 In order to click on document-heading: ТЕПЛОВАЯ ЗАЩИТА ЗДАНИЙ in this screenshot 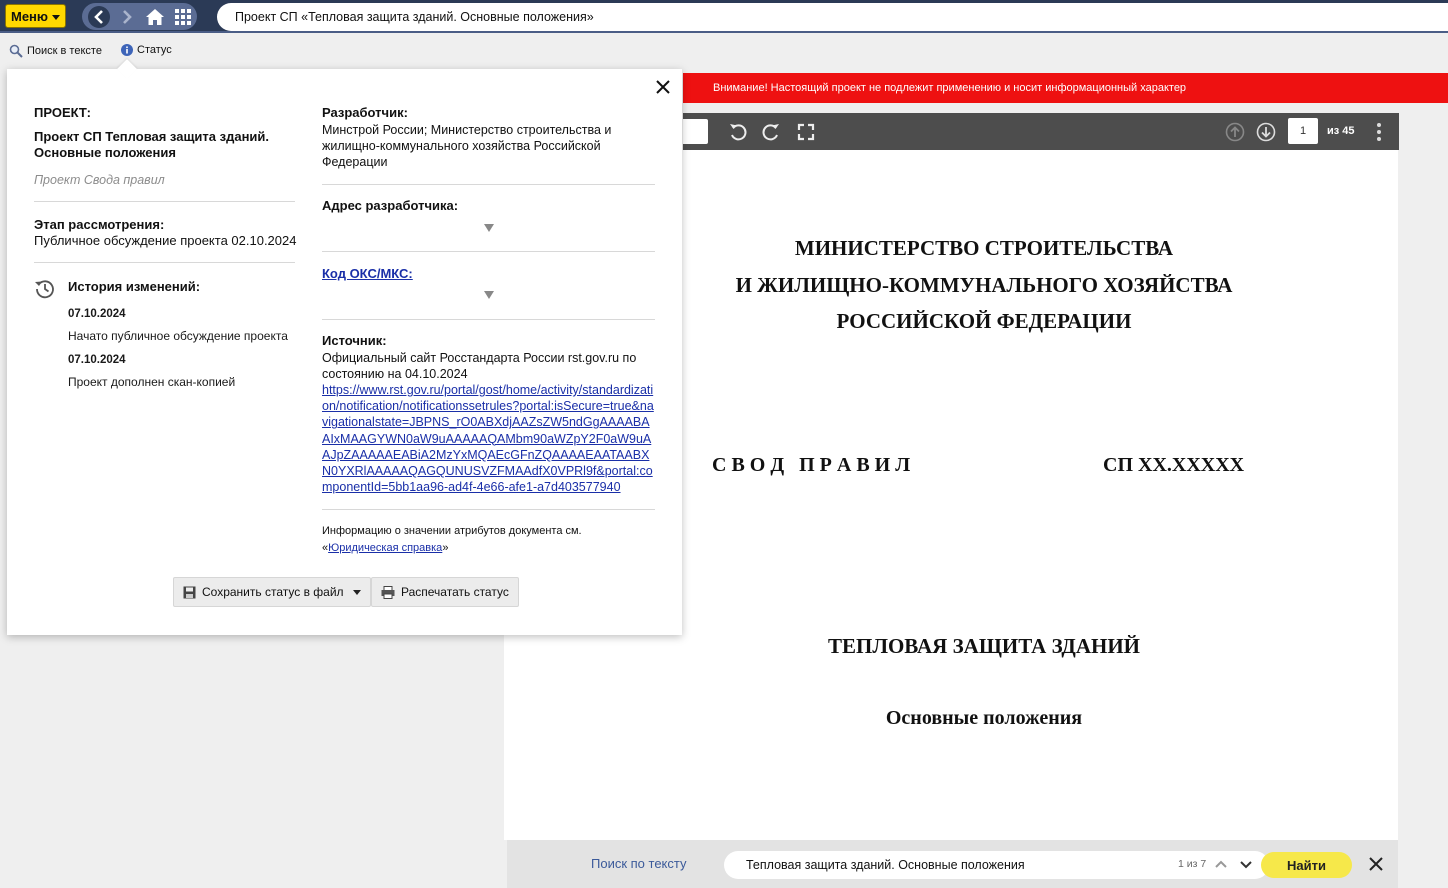, I will do `click(984, 646)`.